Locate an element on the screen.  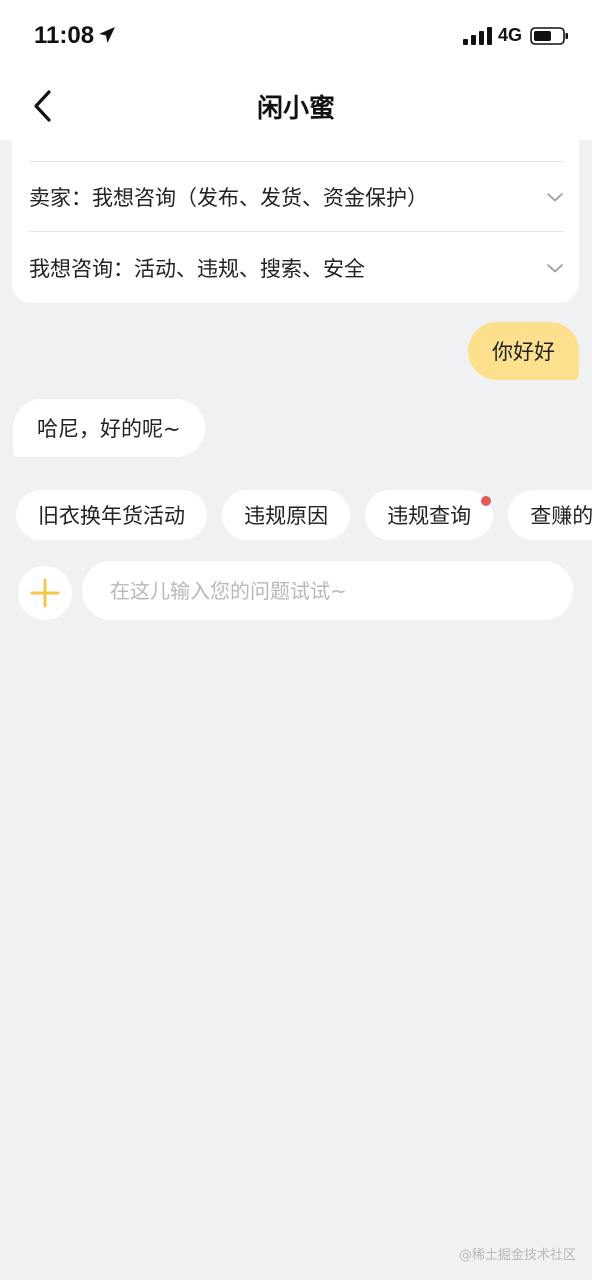
chip-violation-reason: 违规原因 is located at coordinates (286, 515).